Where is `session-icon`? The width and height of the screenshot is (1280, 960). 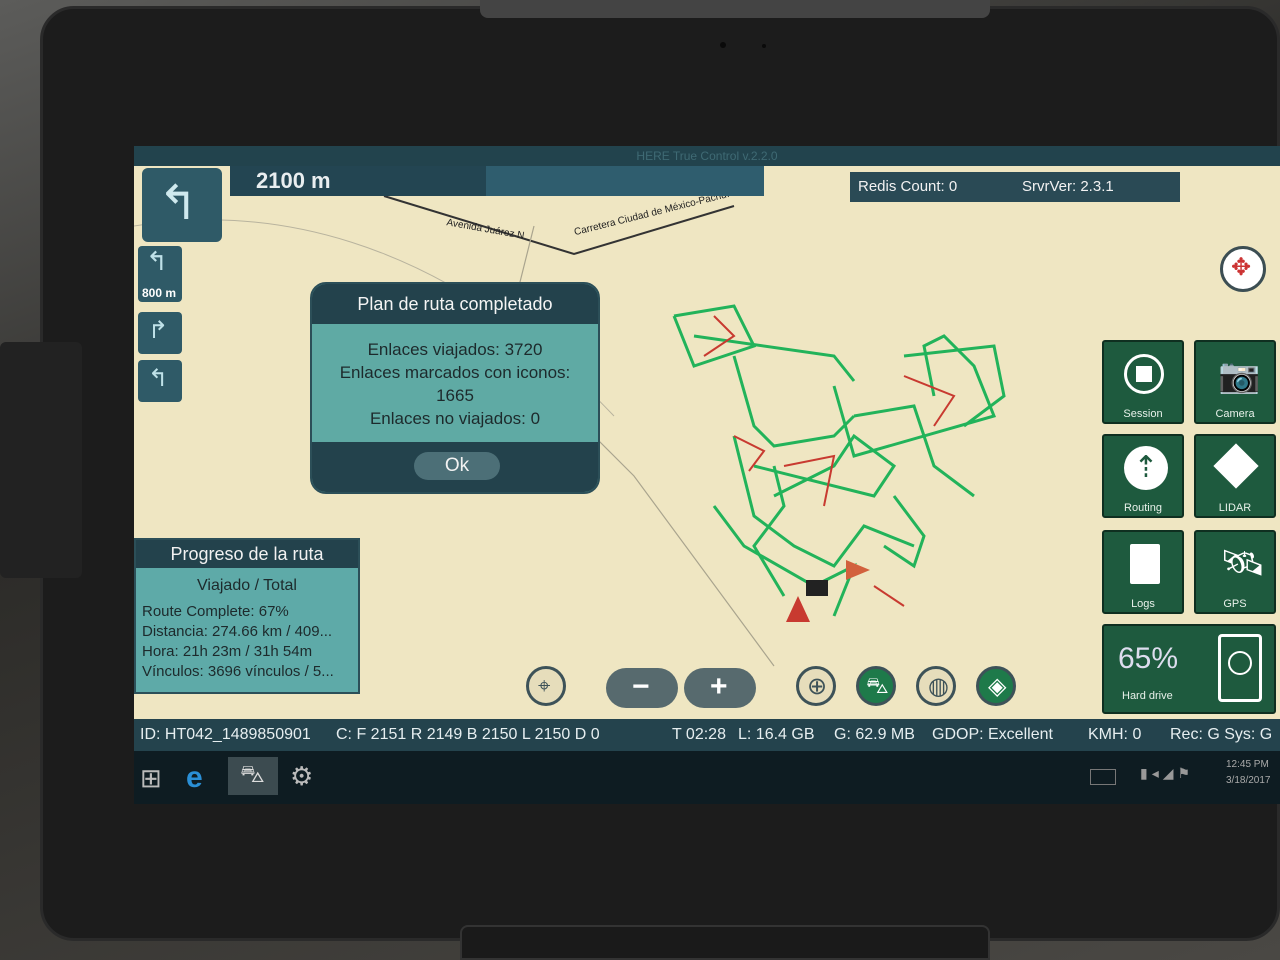
session-icon is located at coordinates (1144, 374).